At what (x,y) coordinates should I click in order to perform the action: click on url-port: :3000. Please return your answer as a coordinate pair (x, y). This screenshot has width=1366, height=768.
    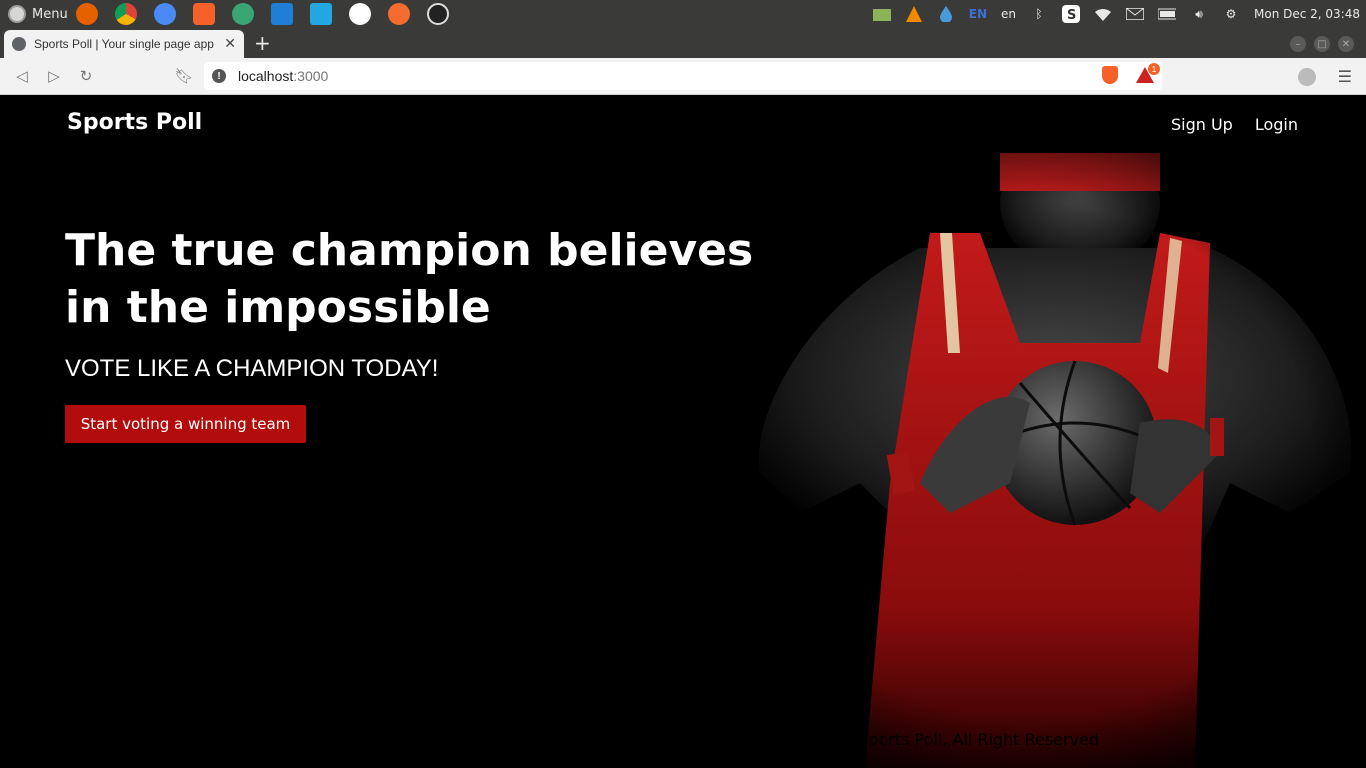
    Looking at the image, I should click on (311, 76).